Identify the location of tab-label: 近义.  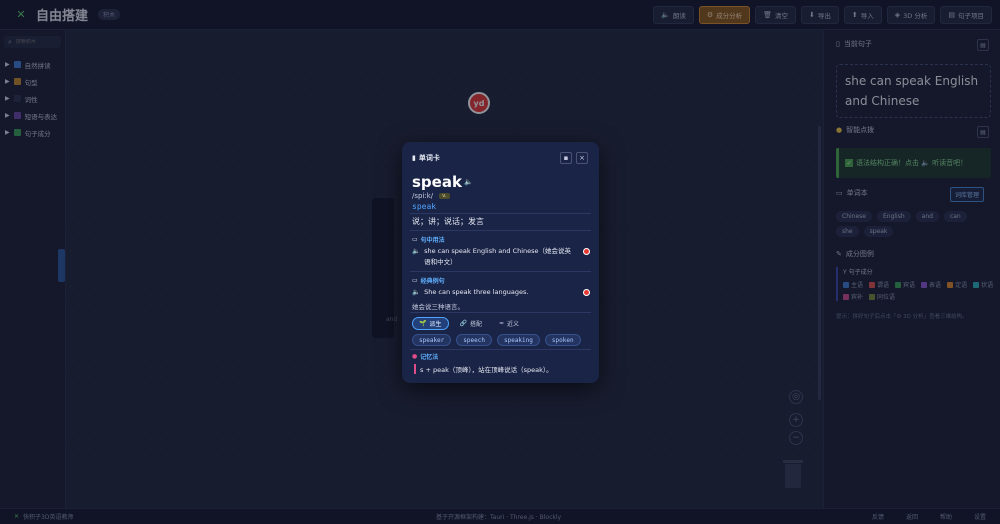
(513, 324).